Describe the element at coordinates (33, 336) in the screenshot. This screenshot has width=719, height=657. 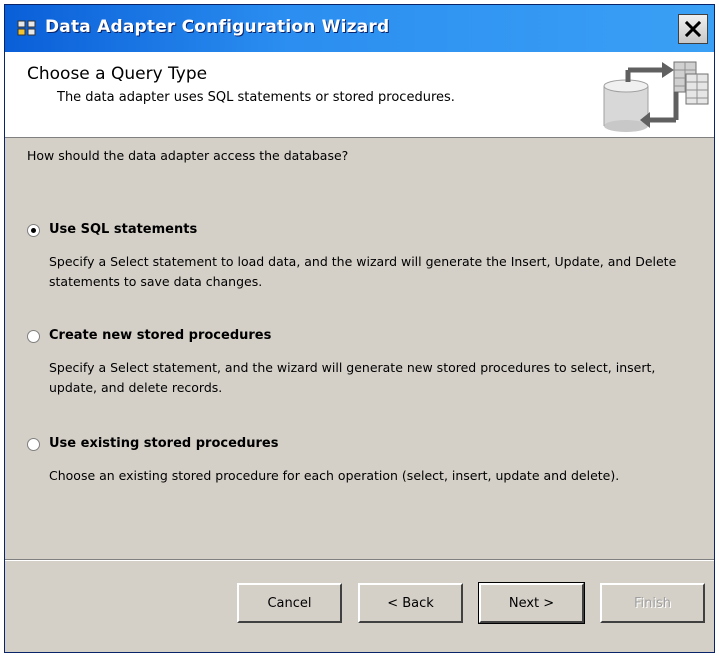
I see `radio-create-new-stored-procedures` at that location.